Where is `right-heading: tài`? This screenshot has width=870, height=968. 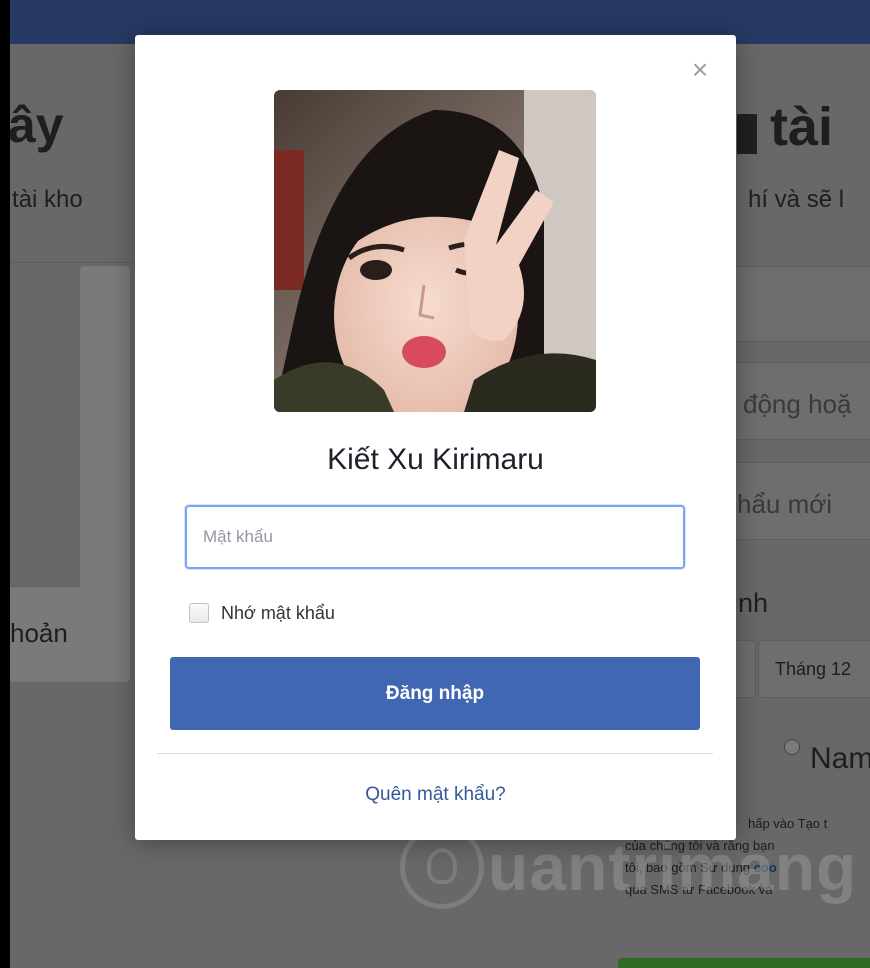
right-heading: tài is located at coordinates (802, 127).